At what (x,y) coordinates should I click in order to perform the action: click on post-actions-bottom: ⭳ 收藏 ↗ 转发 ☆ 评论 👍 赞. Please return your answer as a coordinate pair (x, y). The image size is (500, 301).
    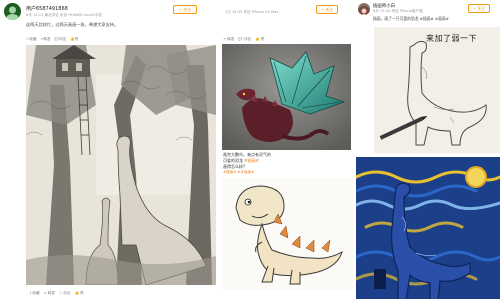
    Looking at the image, I should click on (57, 294).